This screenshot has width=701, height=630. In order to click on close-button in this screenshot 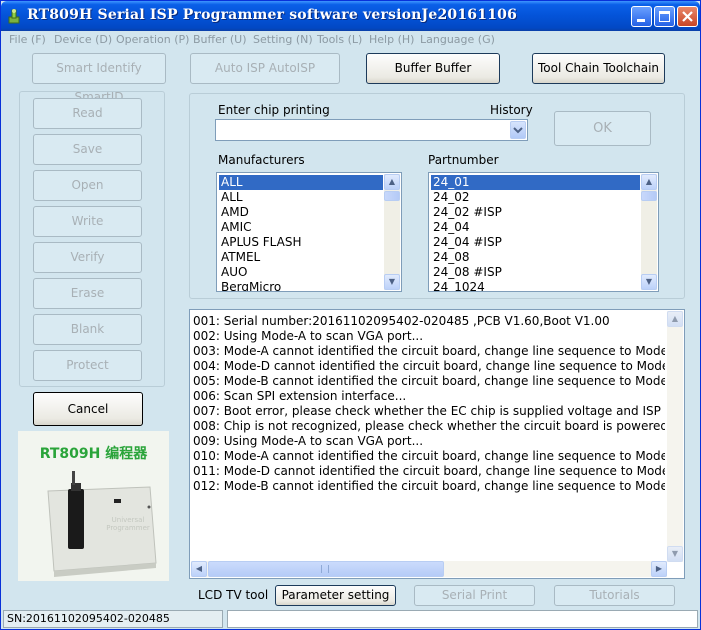, I will do `click(687, 16)`.